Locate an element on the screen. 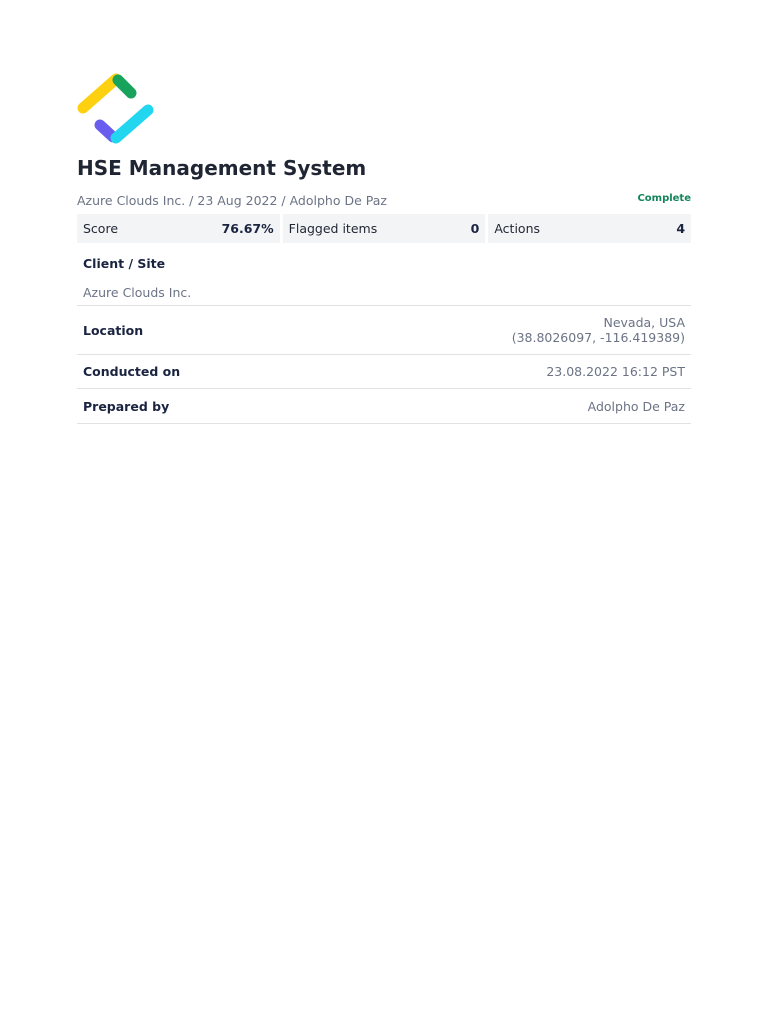 This screenshot has height=1024, width=768. stat-value: 76.67% is located at coordinates (247, 228).